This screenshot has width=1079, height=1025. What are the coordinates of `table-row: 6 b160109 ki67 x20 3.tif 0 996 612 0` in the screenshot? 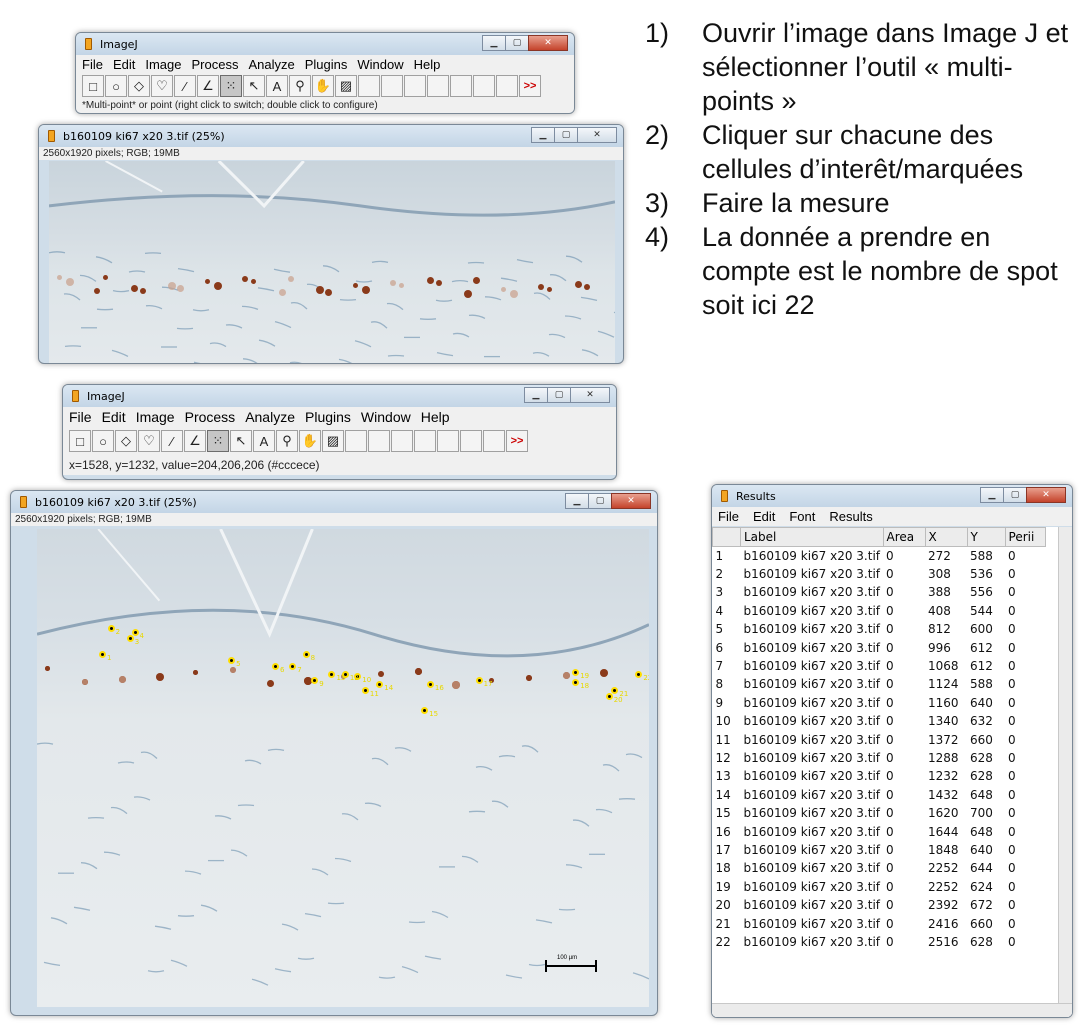 It's located at (879, 647).